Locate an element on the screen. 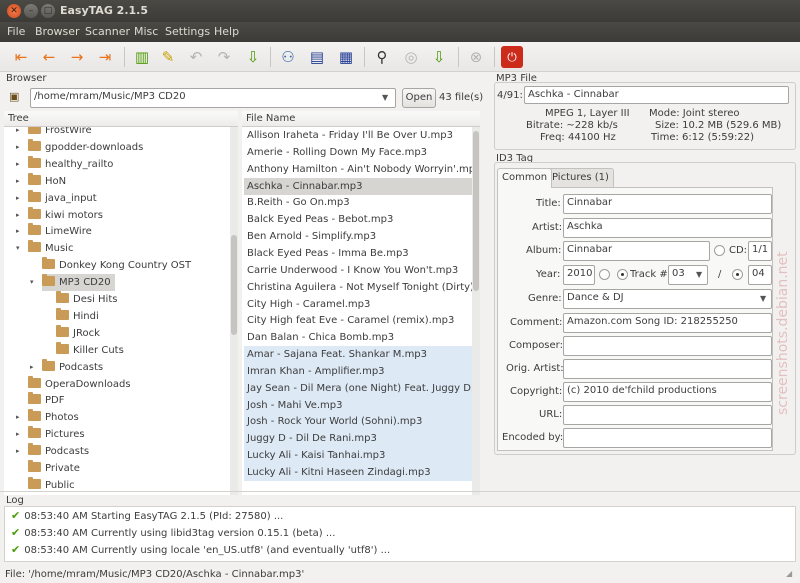  file-row: Balck Eyed Peas - Bebot.mp3 is located at coordinates (358, 219).